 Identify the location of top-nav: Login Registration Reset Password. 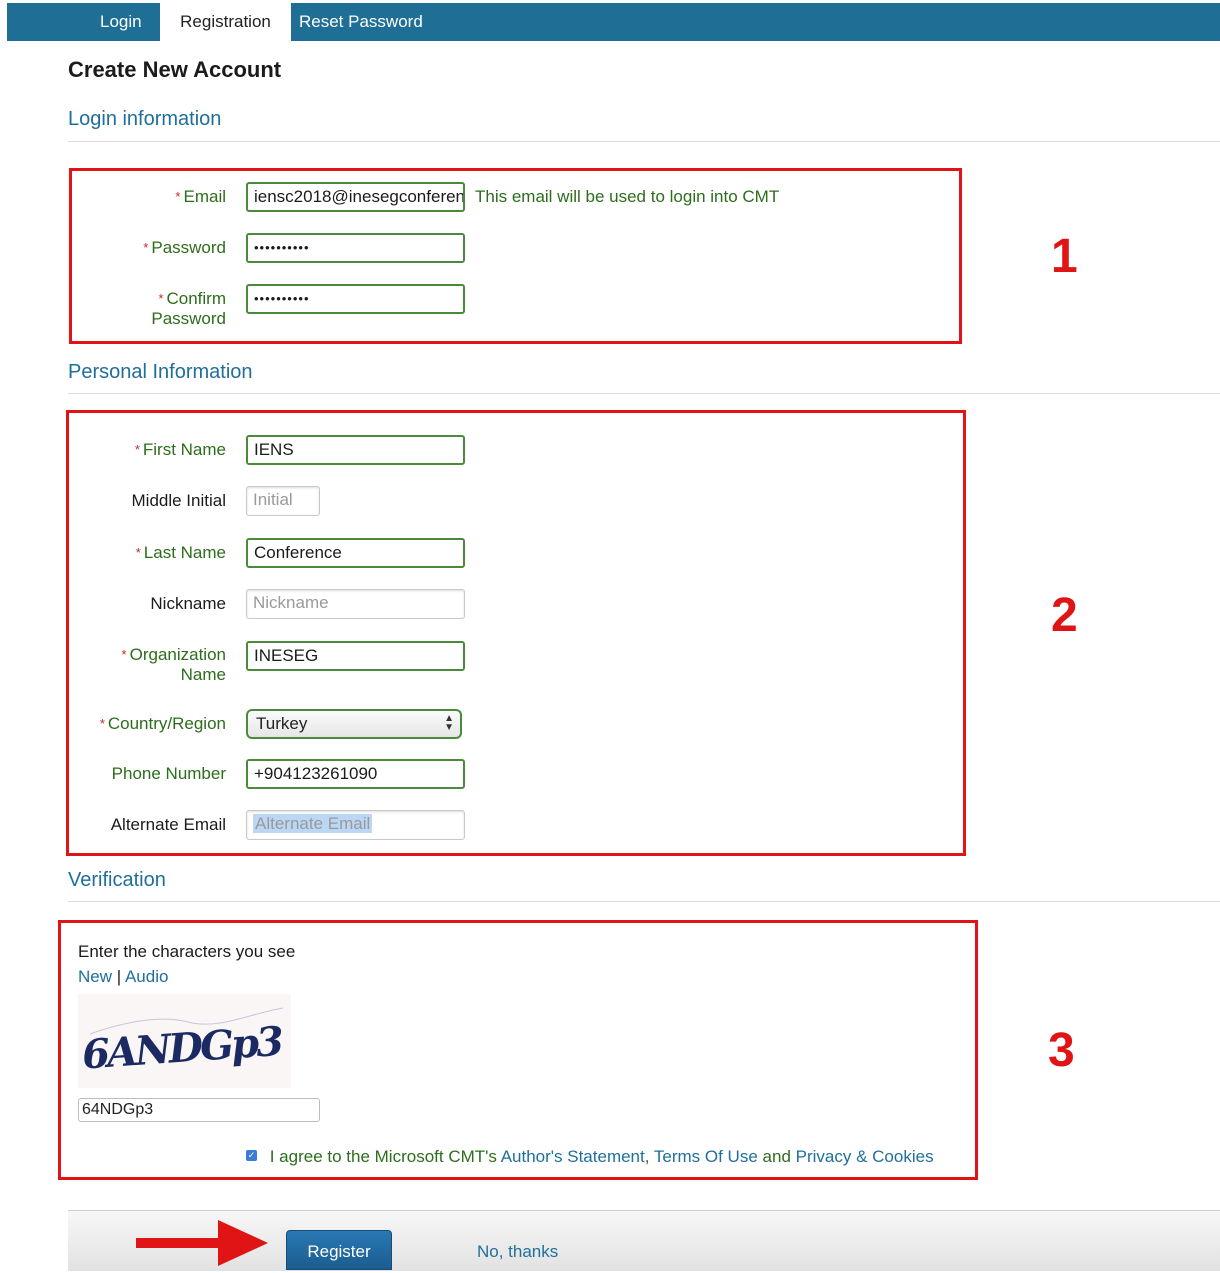
(613, 22).